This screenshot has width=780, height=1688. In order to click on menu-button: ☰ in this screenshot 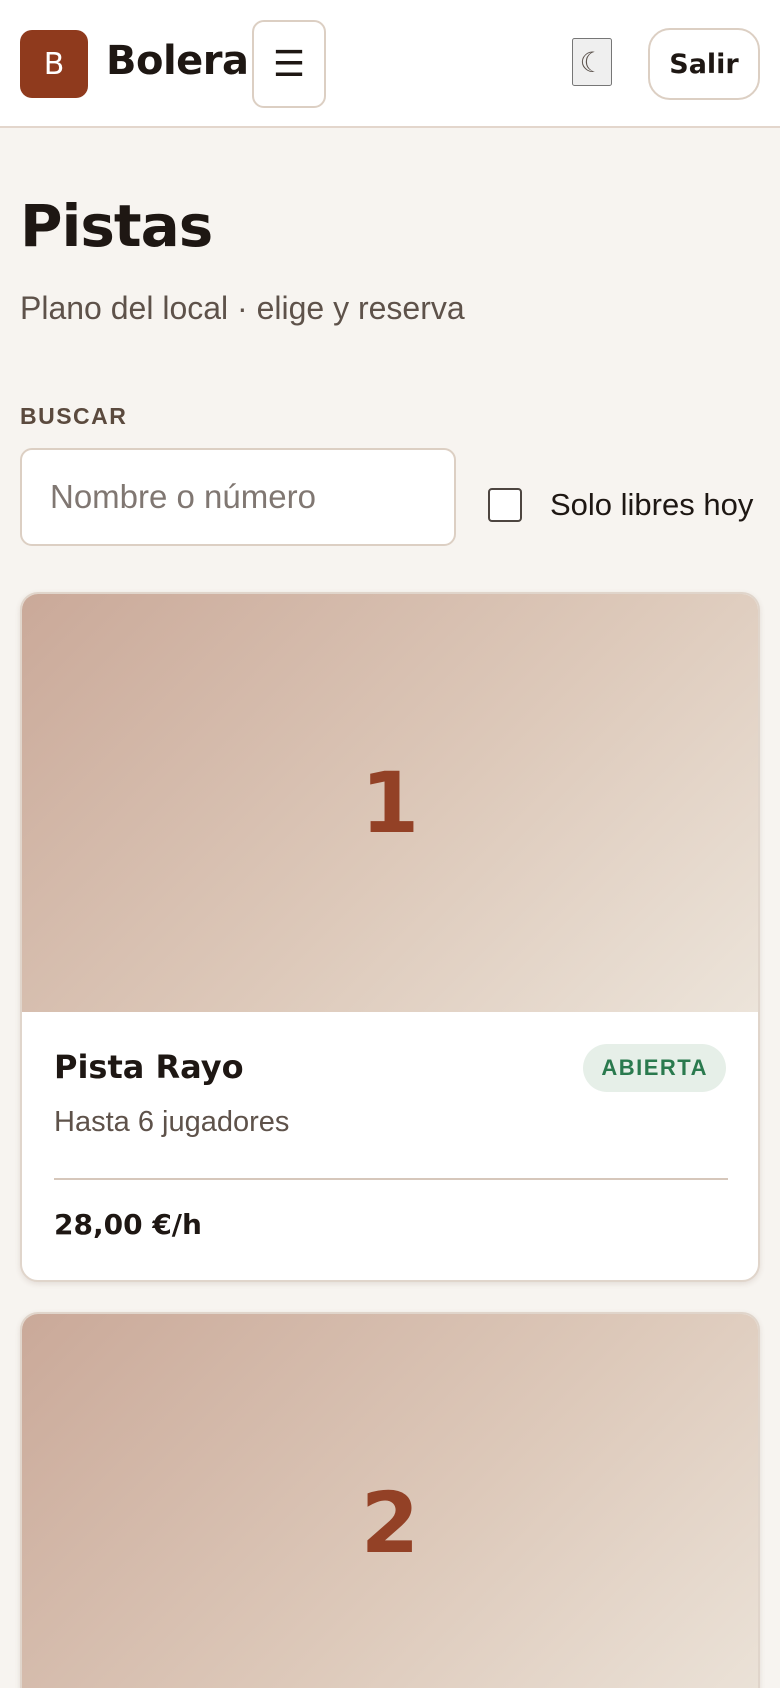, I will do `click(289, 64)`.